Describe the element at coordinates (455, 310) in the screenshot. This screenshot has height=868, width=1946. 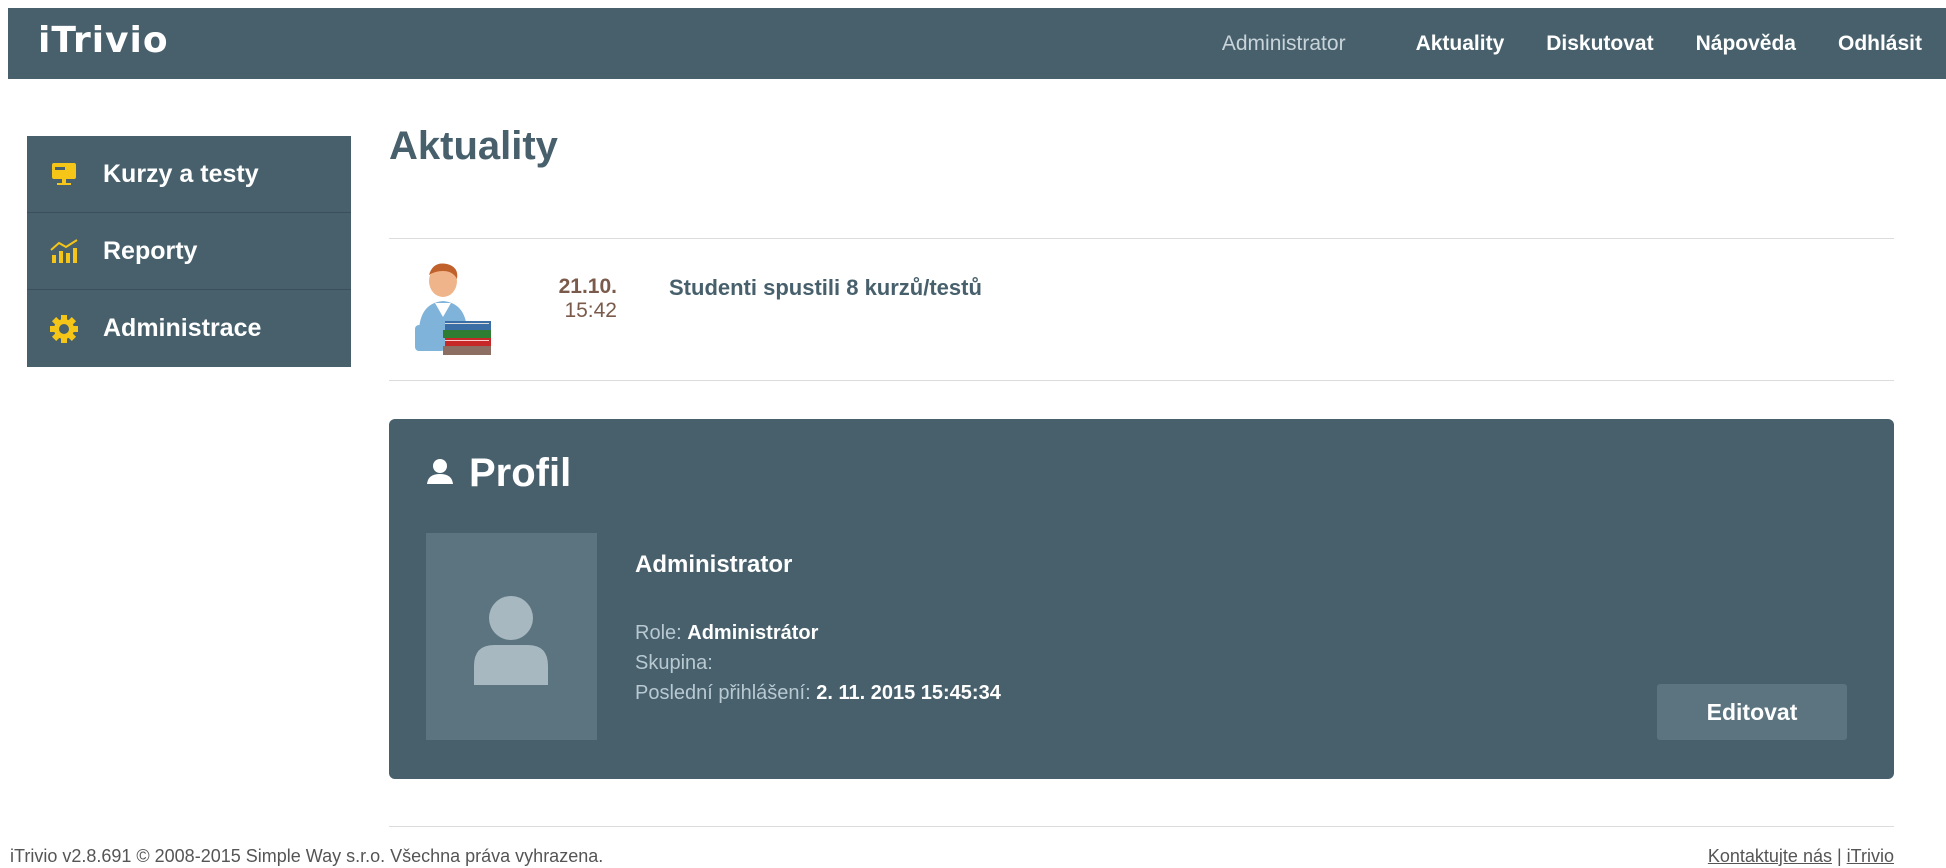
I see `student-books-icon` at that location.